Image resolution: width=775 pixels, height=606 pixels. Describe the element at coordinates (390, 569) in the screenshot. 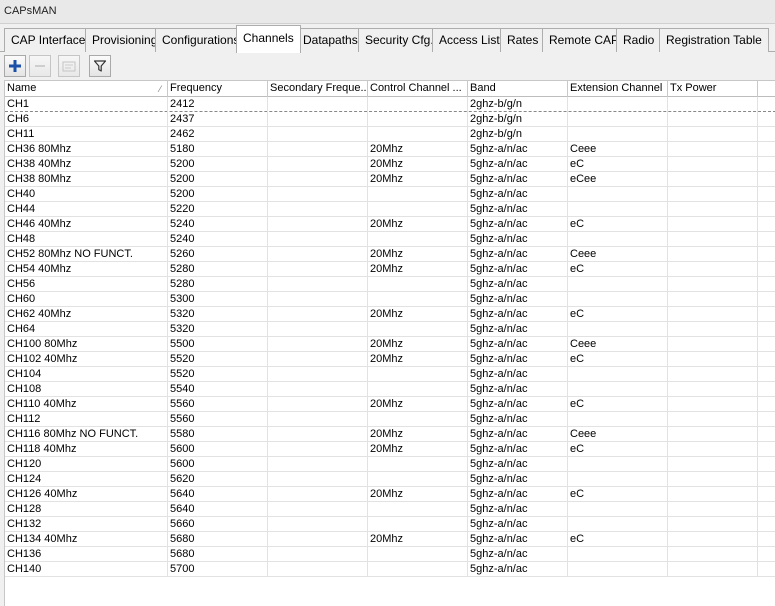

I see `table-row: CH140 5700 5ghz-a/n/ac` at that location.